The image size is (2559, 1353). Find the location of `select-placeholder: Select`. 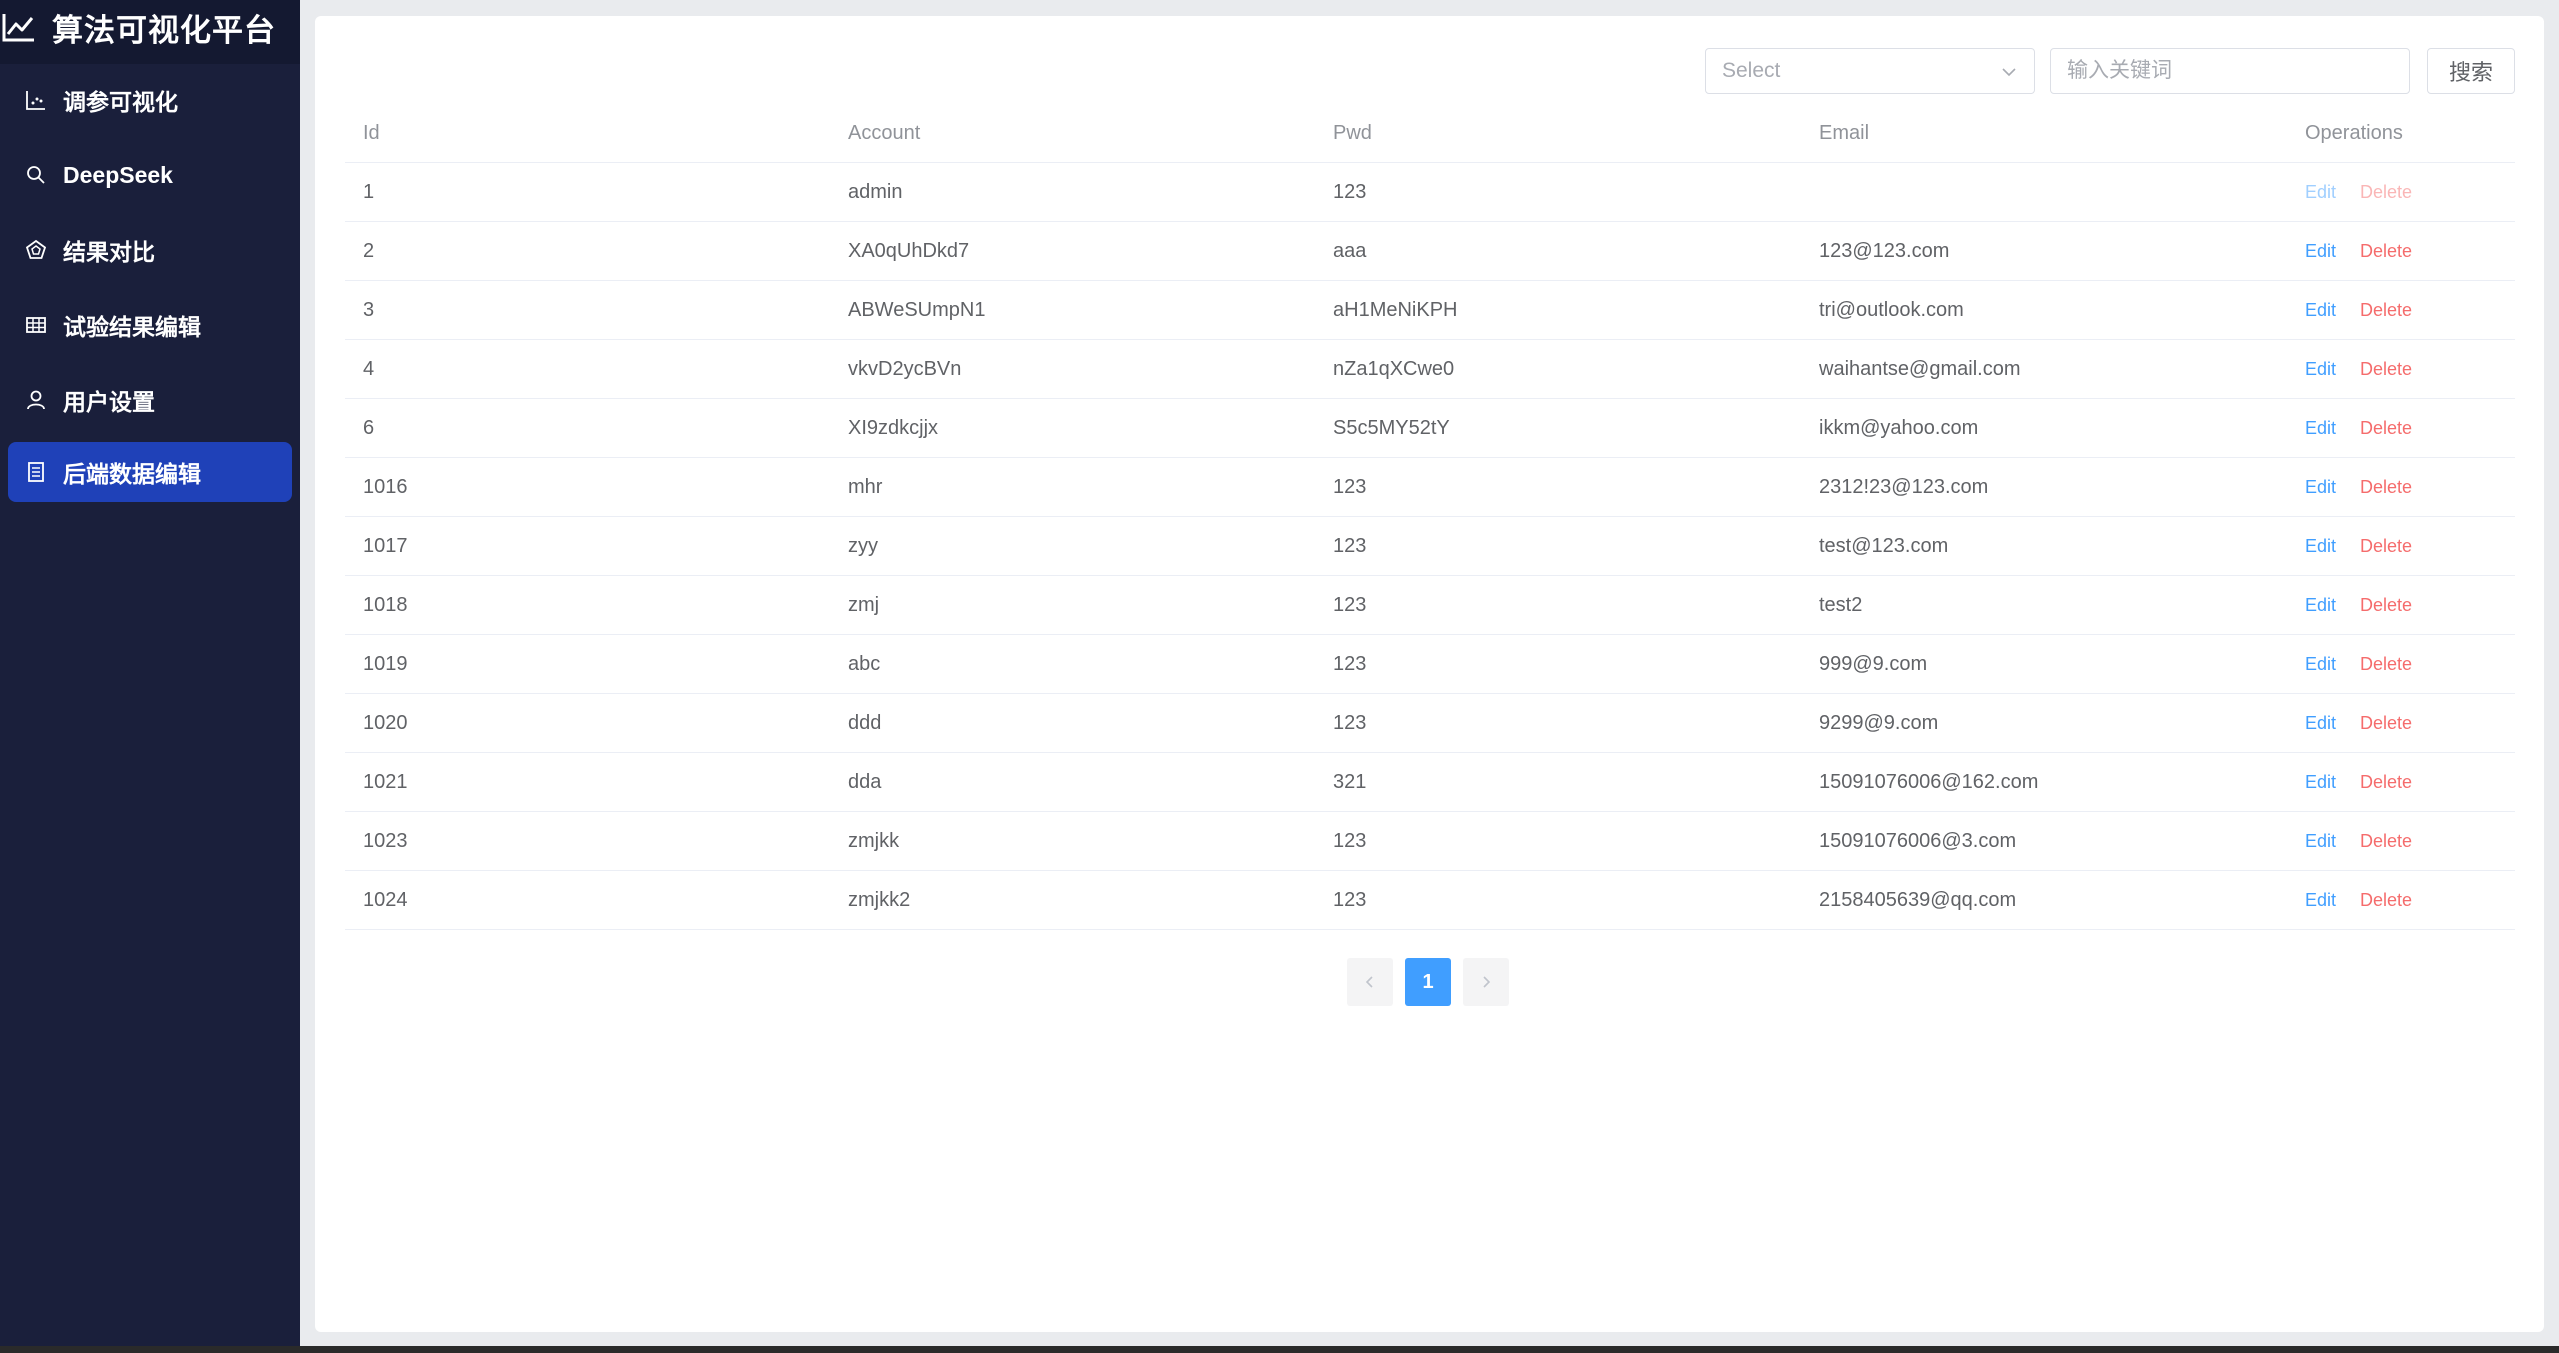

select-placeholder: Select is located at coordinates (1751, 70).